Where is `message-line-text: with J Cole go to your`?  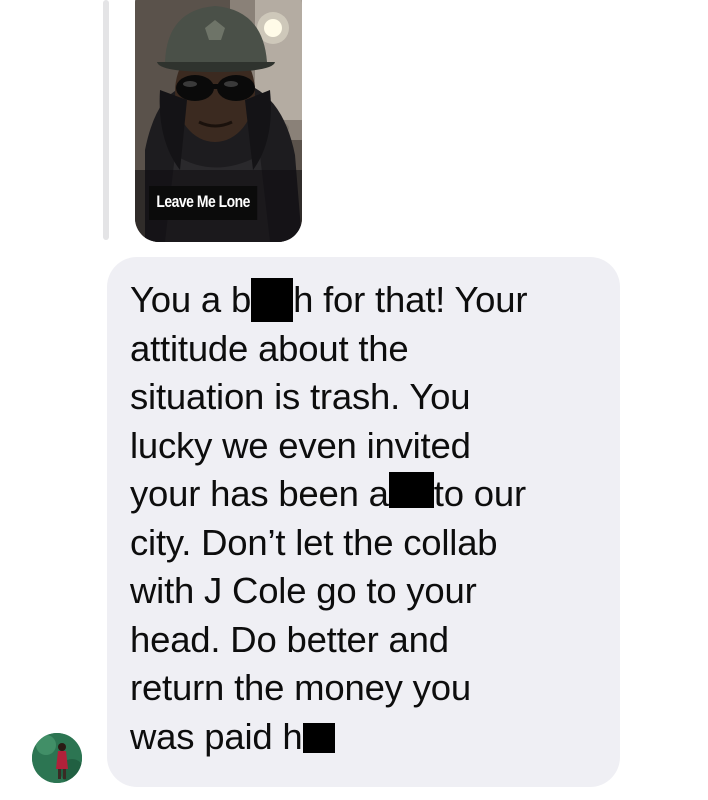 message-line-text: with J Cole go to your is located at coordinates (303, 590).